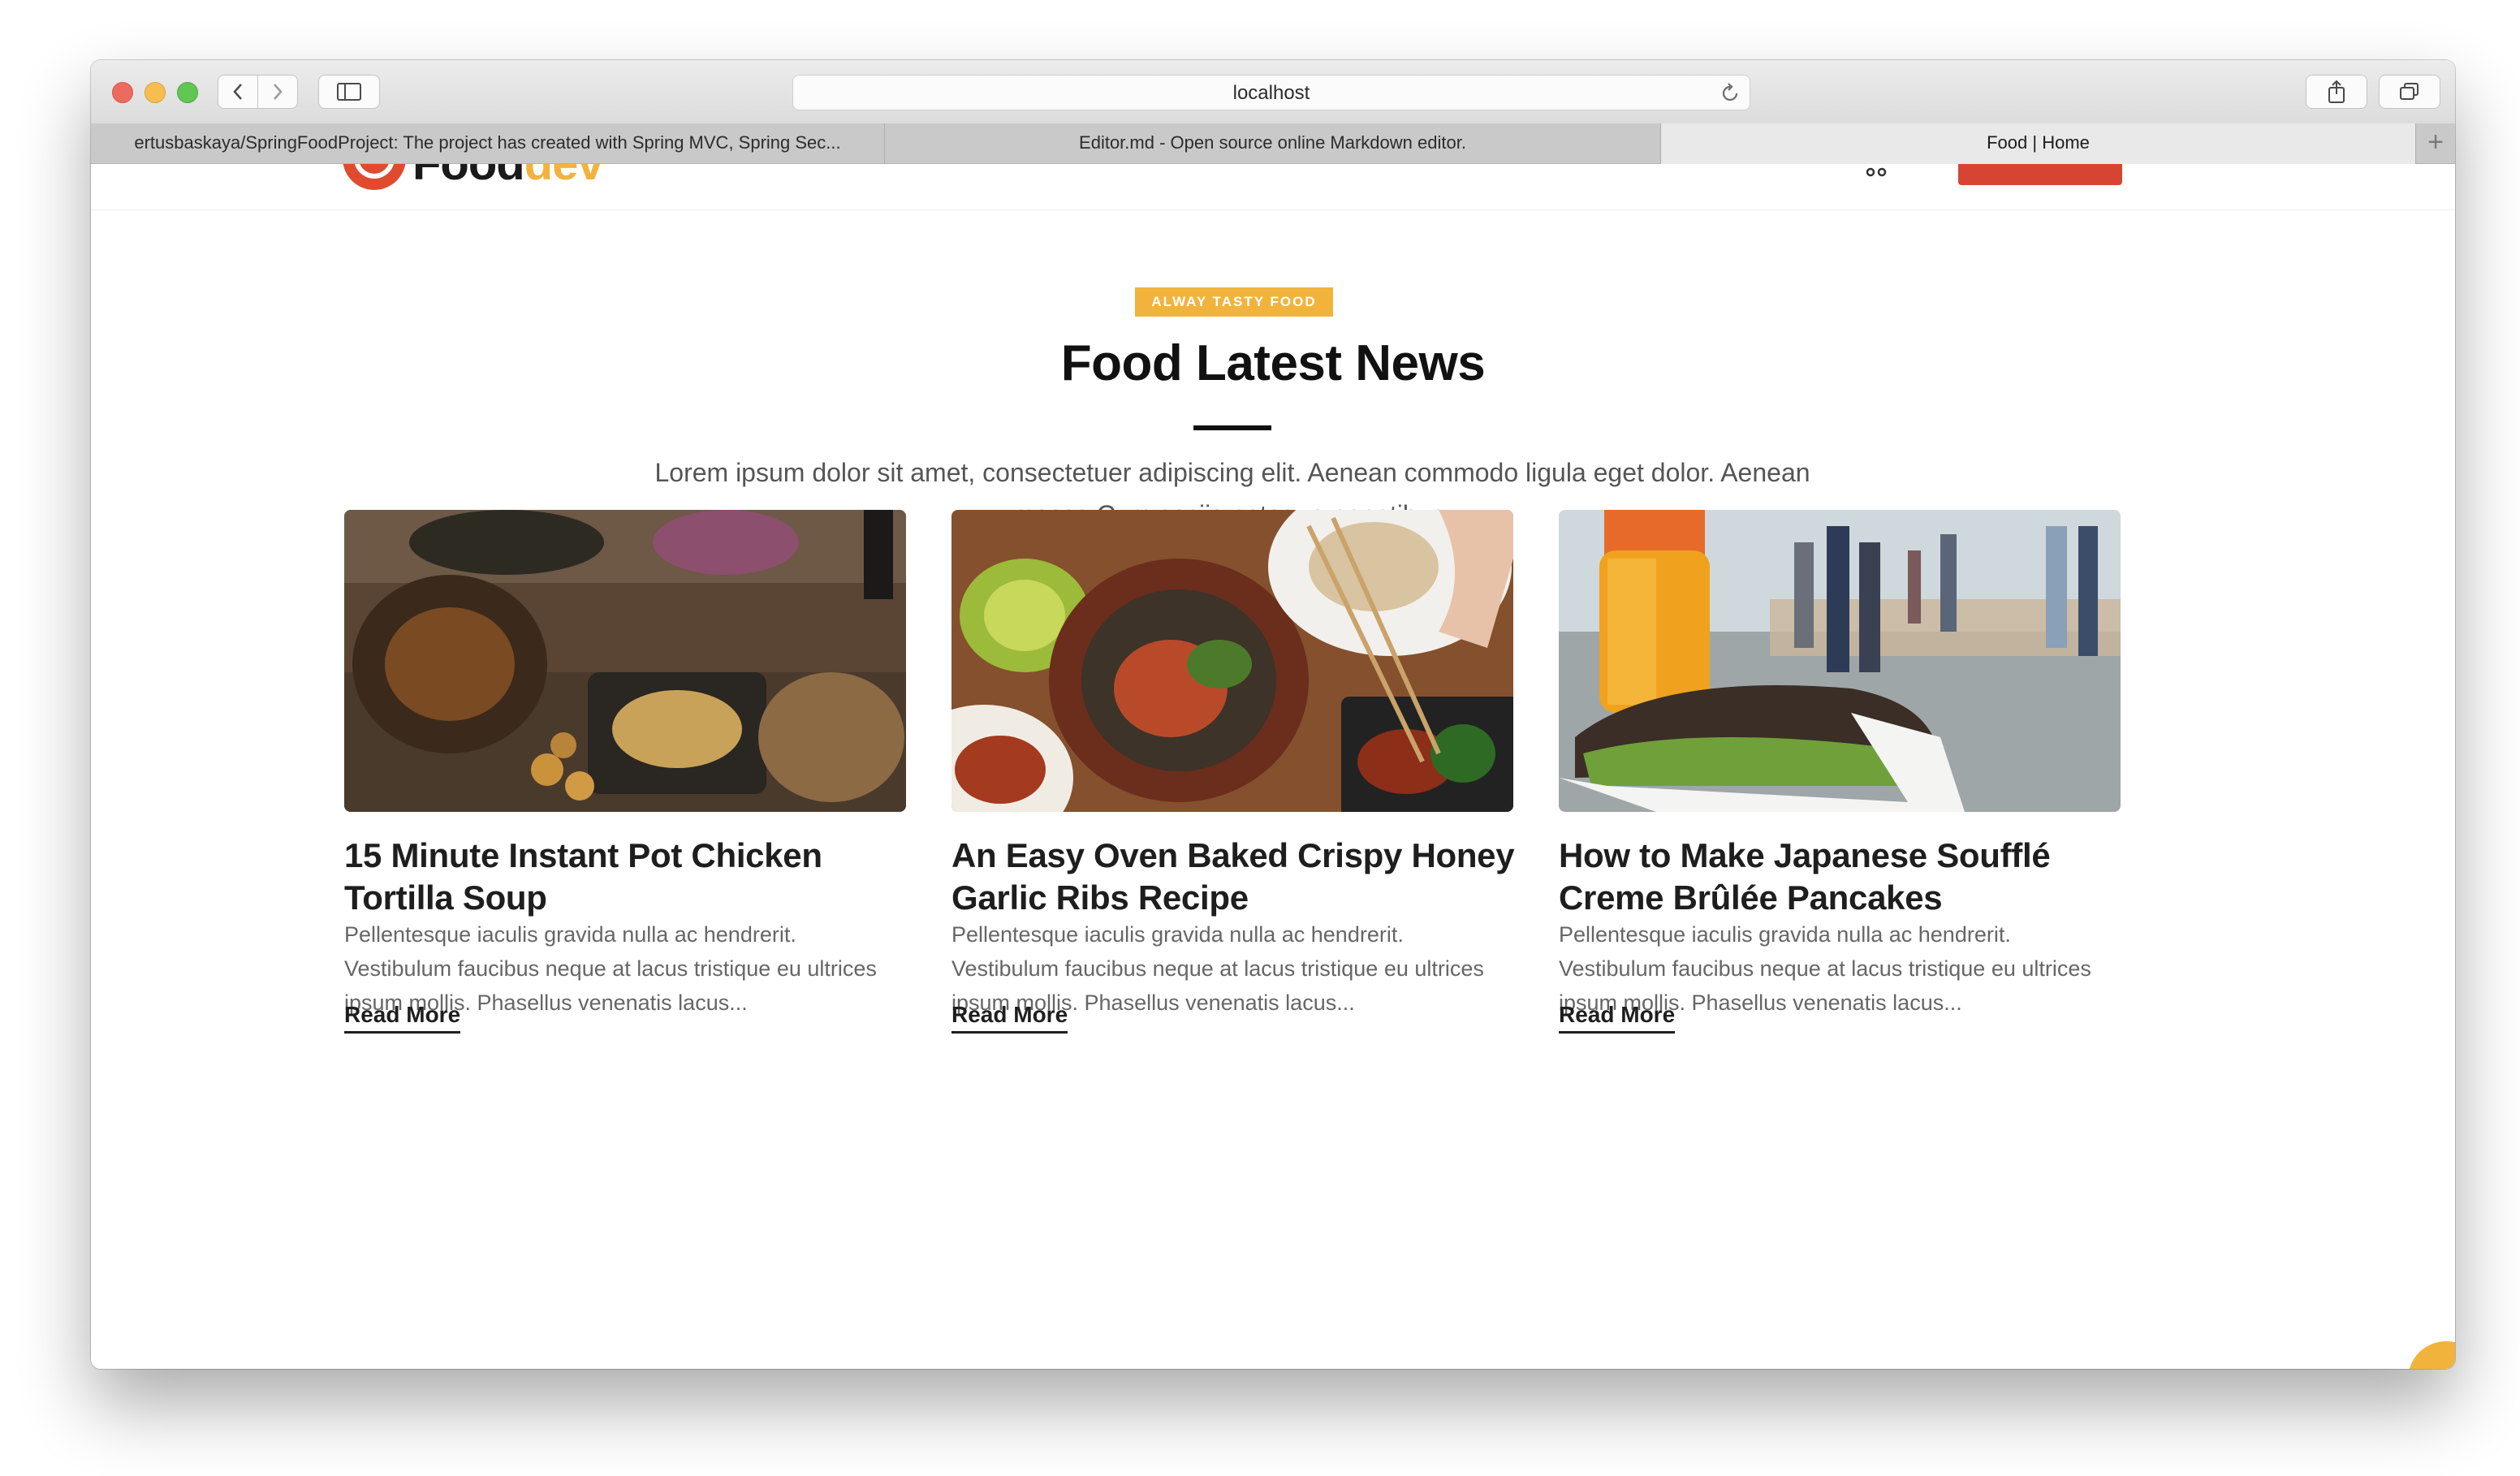  I want to click on back-button, so click(238, 92).